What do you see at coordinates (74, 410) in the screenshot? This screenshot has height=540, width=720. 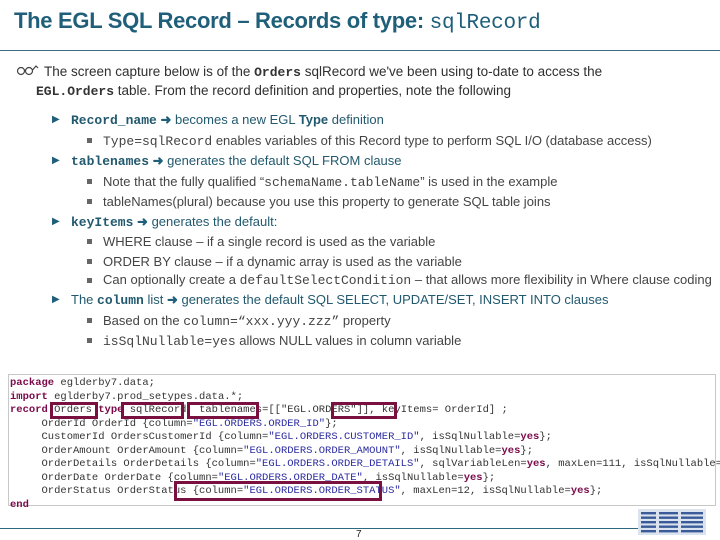 I see `highlight-box-orders` at bounding box center [74, 410].